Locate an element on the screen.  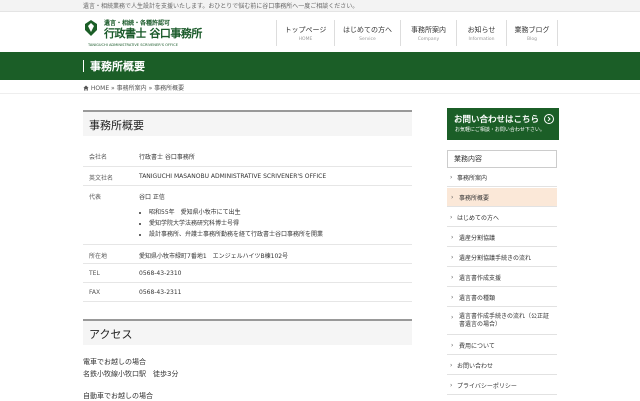
table-row: 会社名 行政書士 谷口事務所 is located at coordinates (247, 156).